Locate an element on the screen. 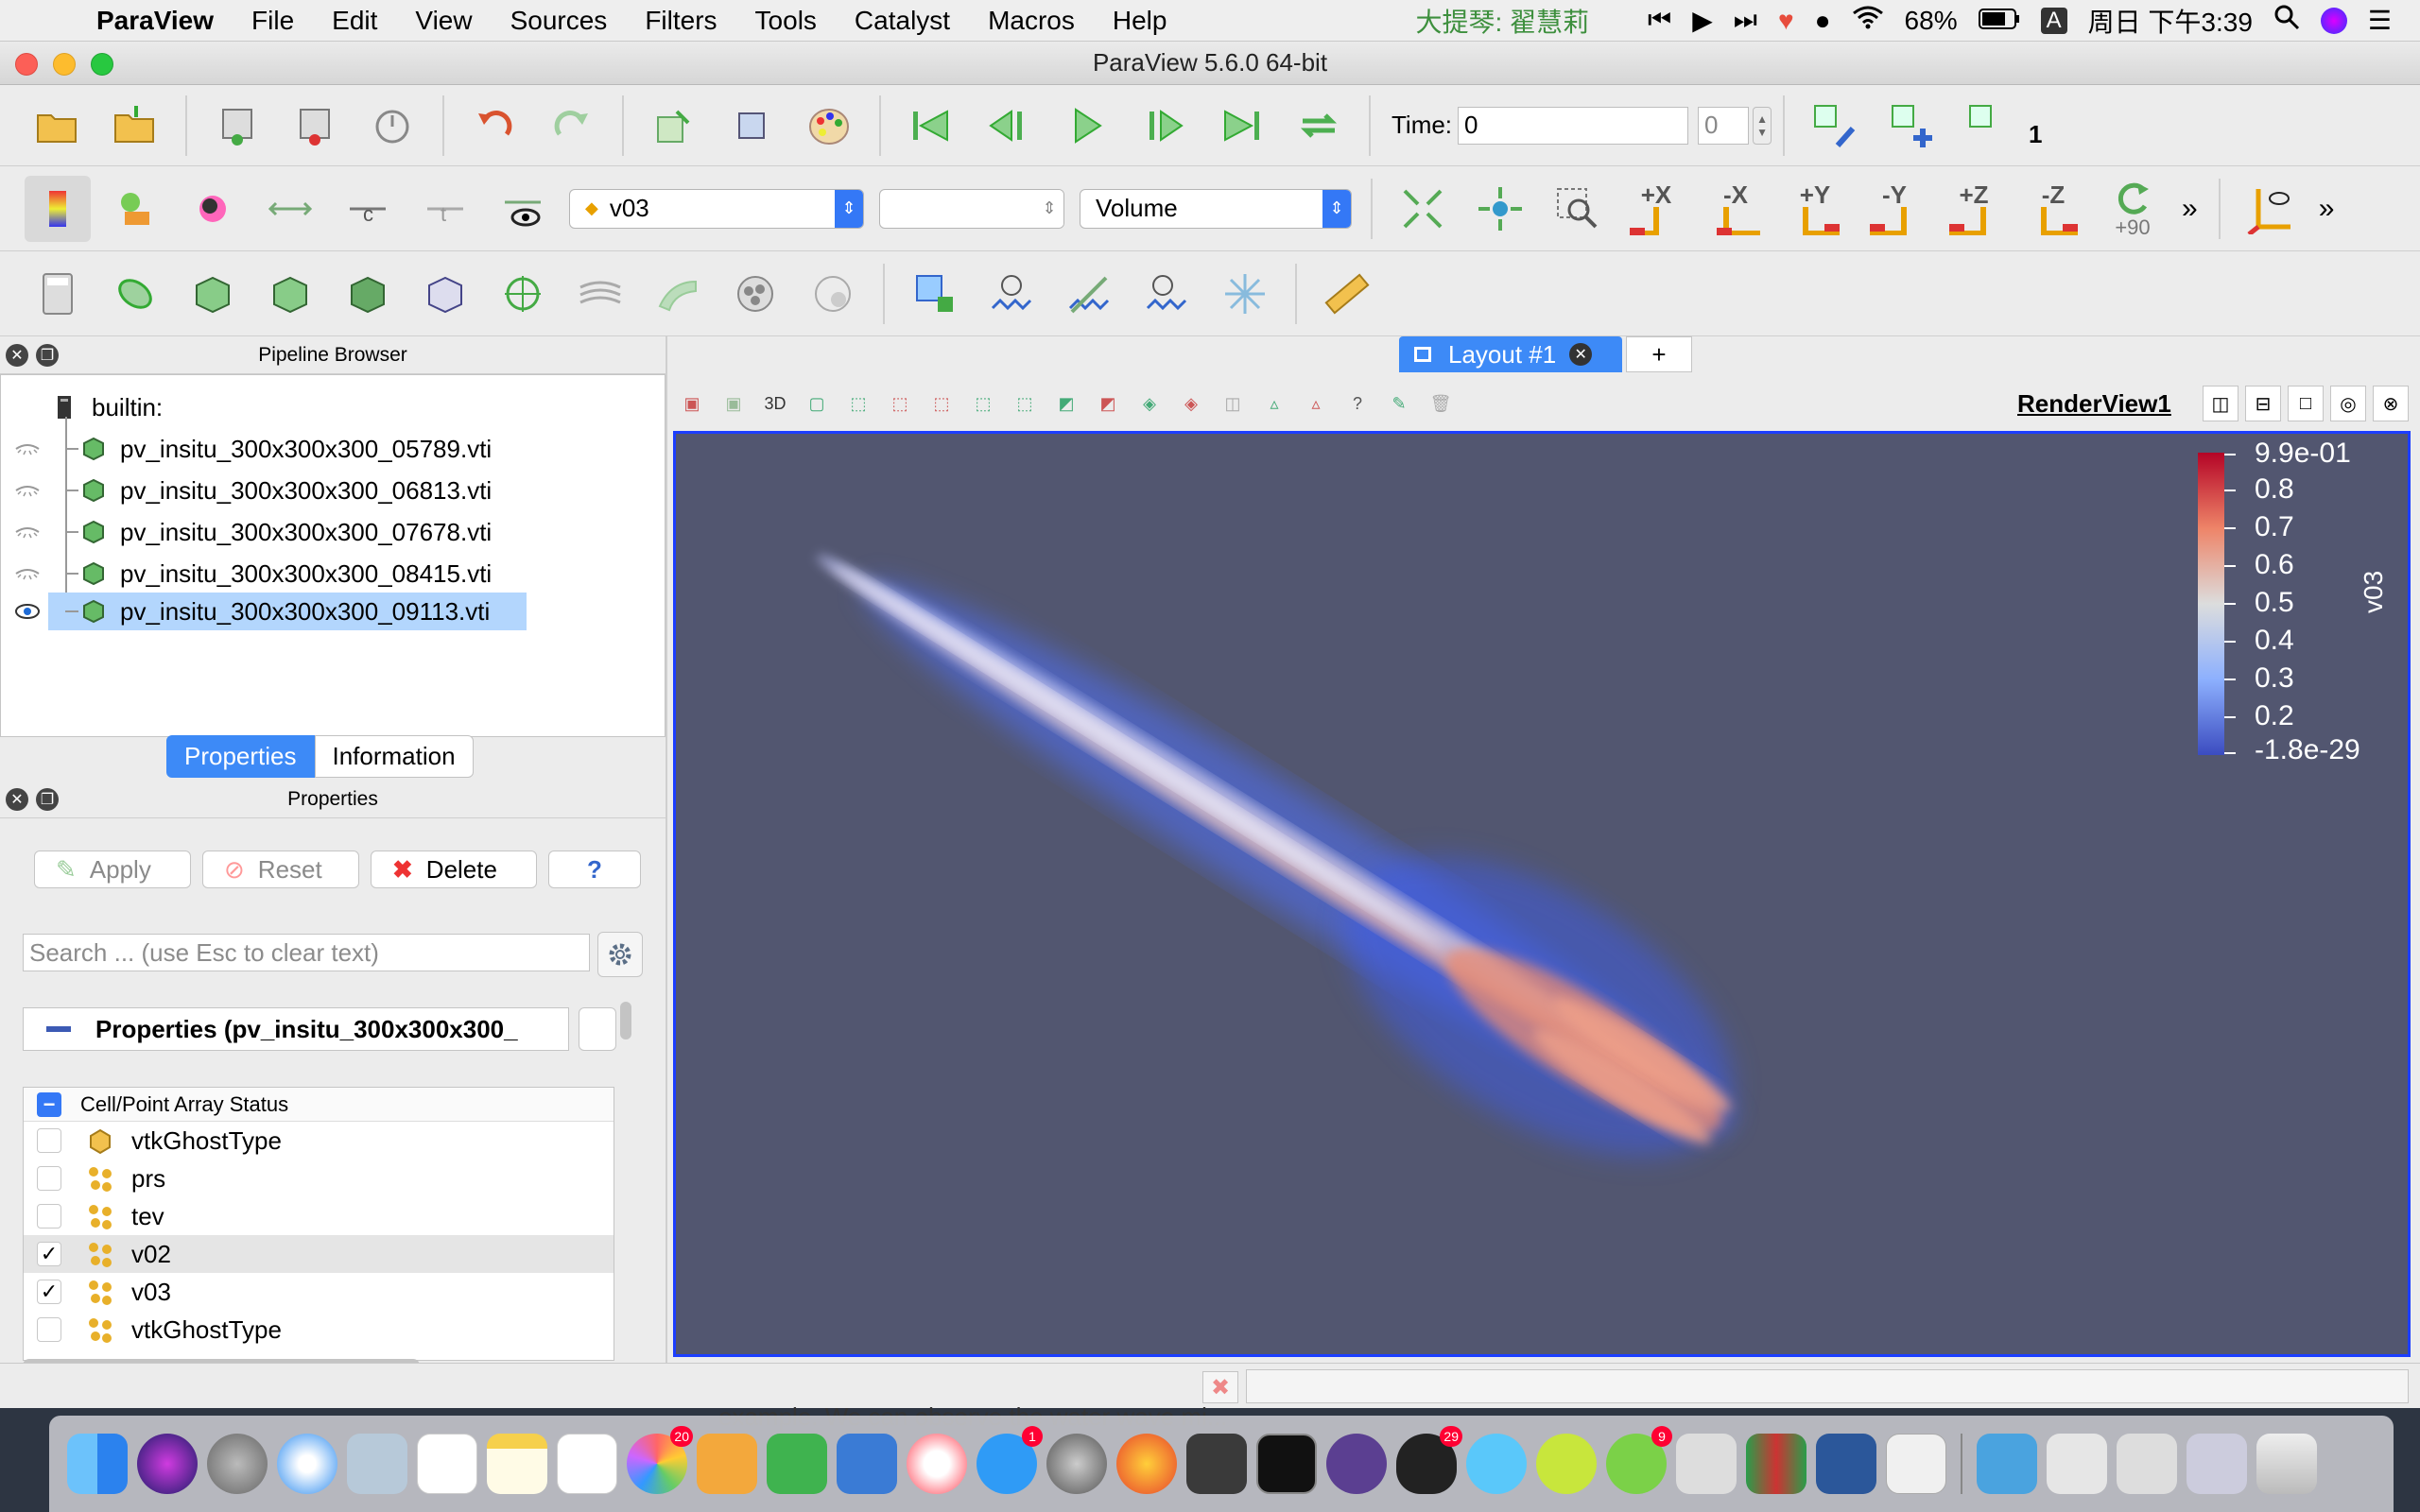 This screenshot has width=2420, height=1512. stream-tracer-icon is located at coordinates (600, 294).